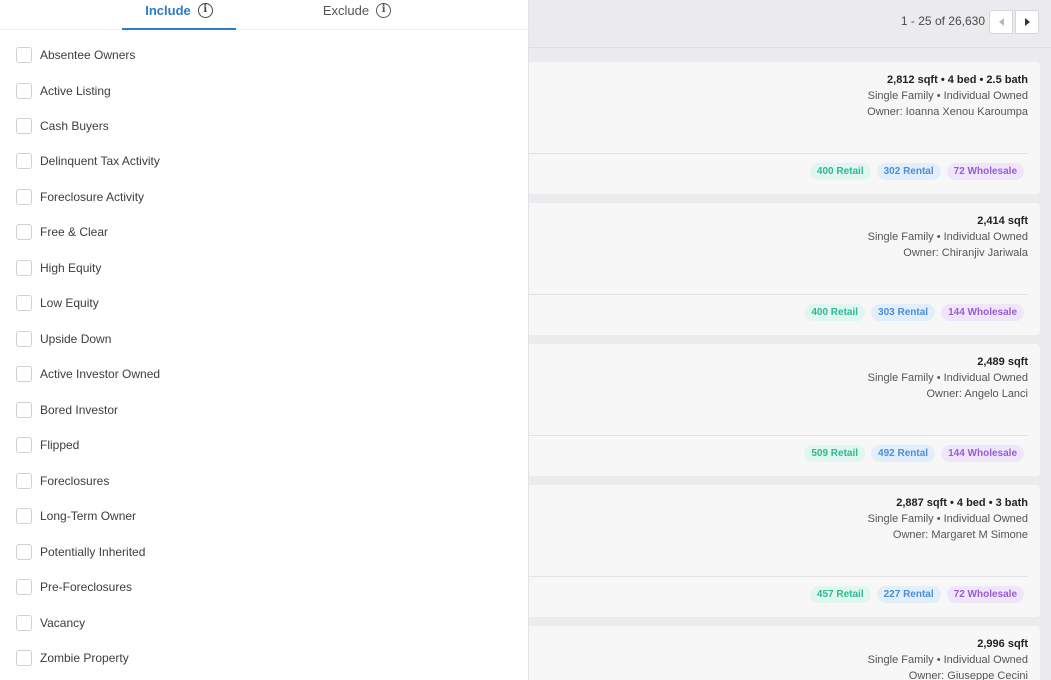  What do you see at coordinates (346, 10) in the screenshot?
I see `tab-exclude-label: Exclude` at bounding box center [346, 10].